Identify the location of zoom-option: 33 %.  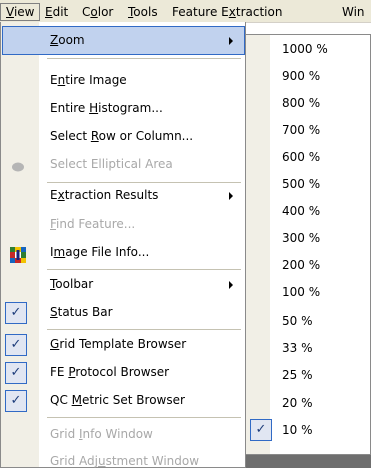
(309, 348).